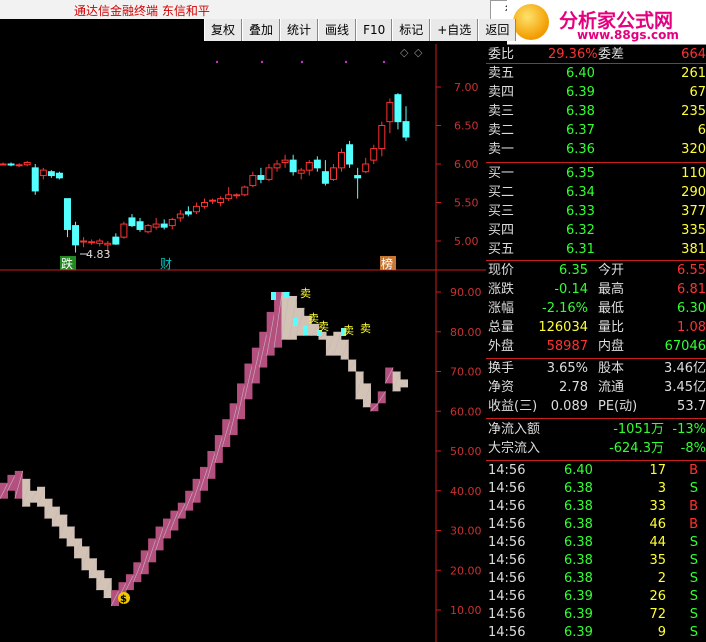 The height and width of the screenshot is (642, 706). What do you see at coordinates (454, 30) in the screenshot?
I see `add-watchlist-button: +自选` at bounding box center [454, 30].